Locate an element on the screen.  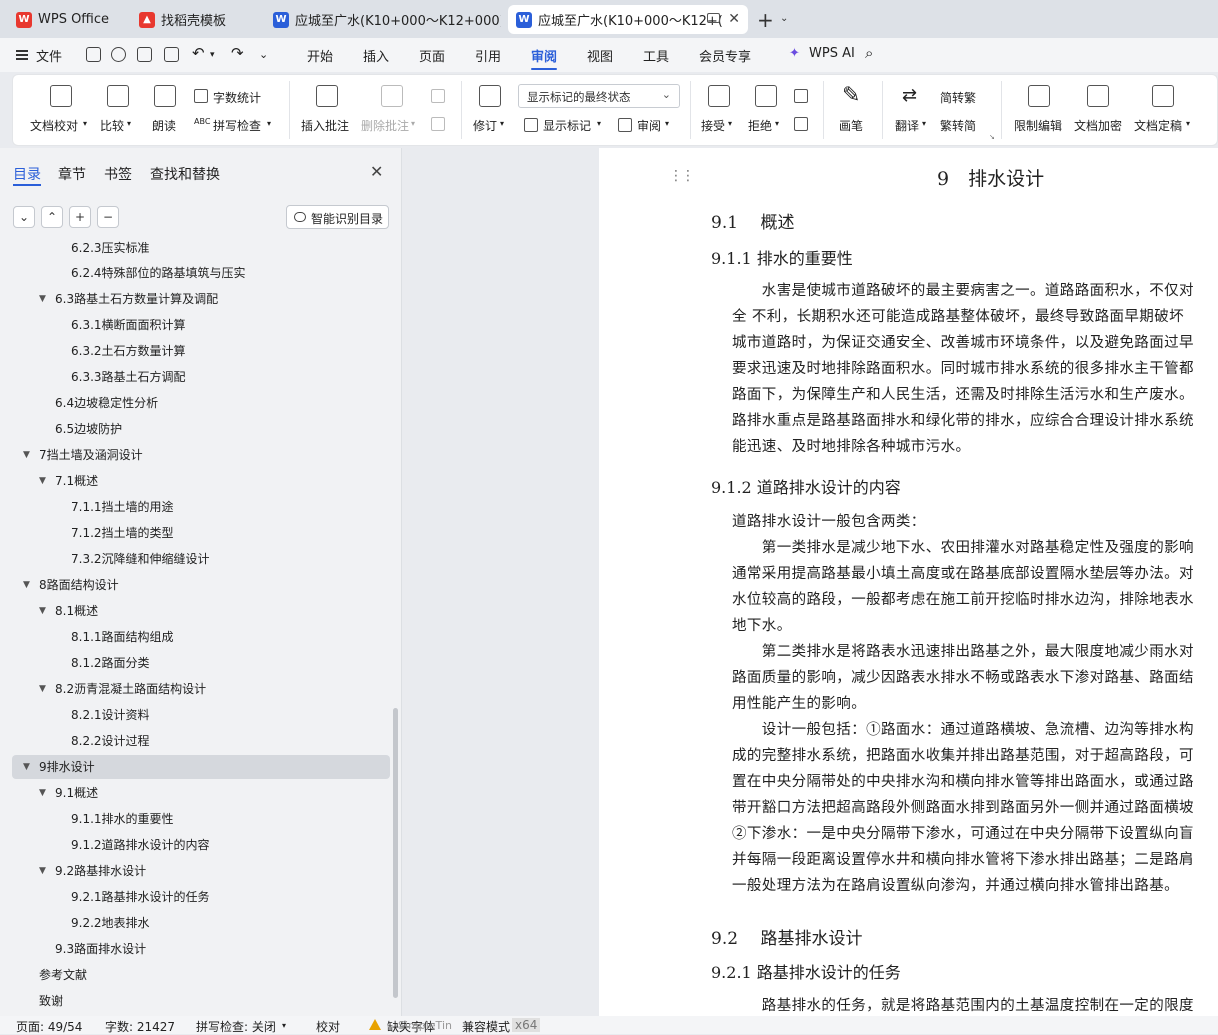
toc-item: 8.2.1设计资料 is located at coordinates (110, 715).